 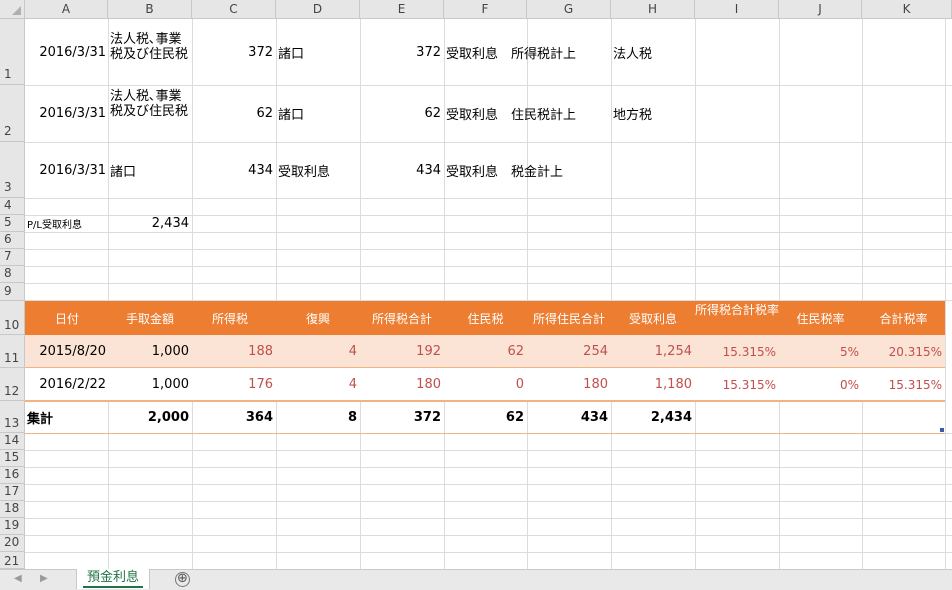 I want to click on table-header-total-tax-rate: 合計税率, so click(x=903, y=318).